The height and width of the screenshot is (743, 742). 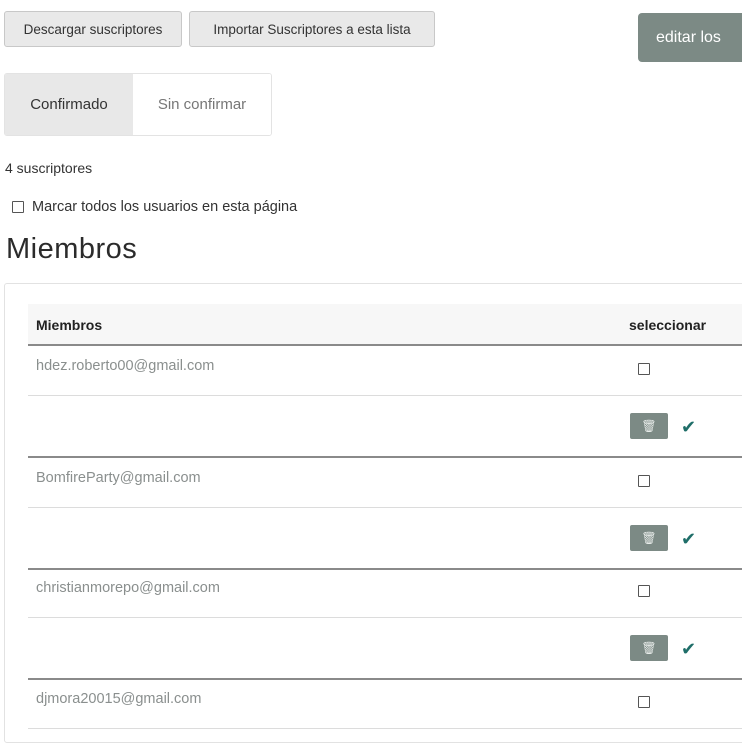 I want to click on member-email: hdez.roberto00@gmail.com, so click(x=125, y=366).